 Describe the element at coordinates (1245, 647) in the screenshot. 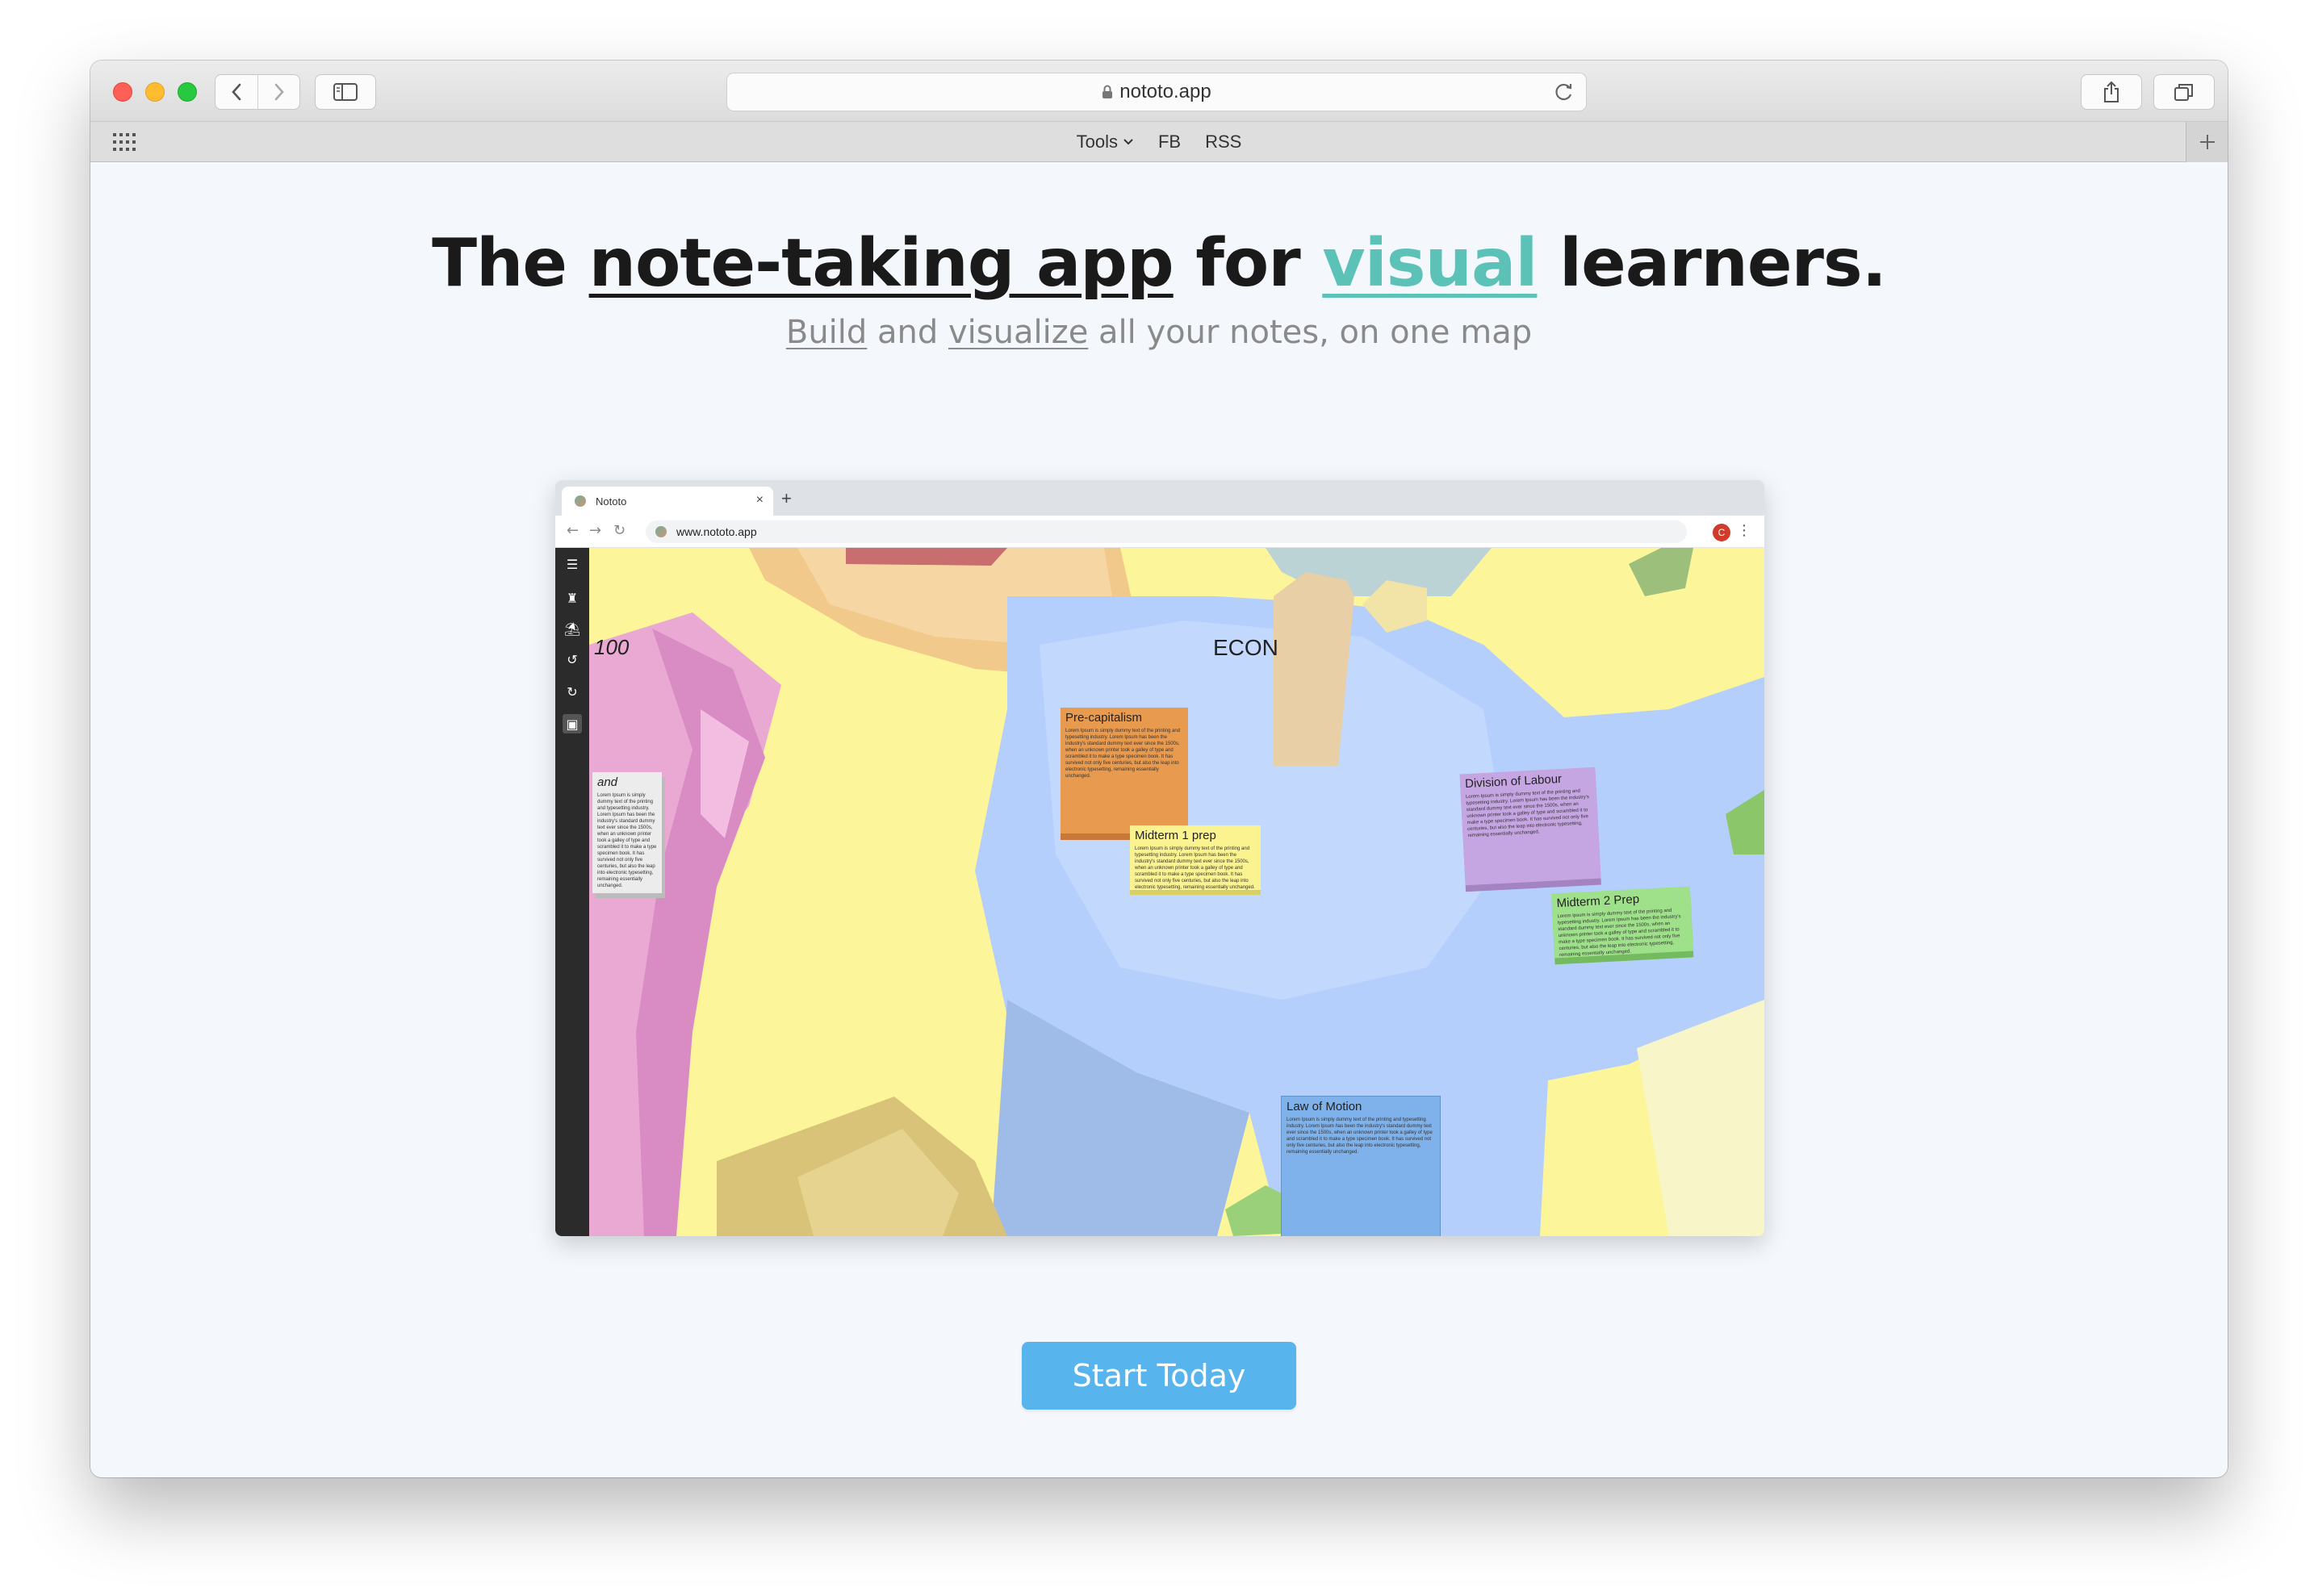

I see `map-region-label: ECON` at that location.